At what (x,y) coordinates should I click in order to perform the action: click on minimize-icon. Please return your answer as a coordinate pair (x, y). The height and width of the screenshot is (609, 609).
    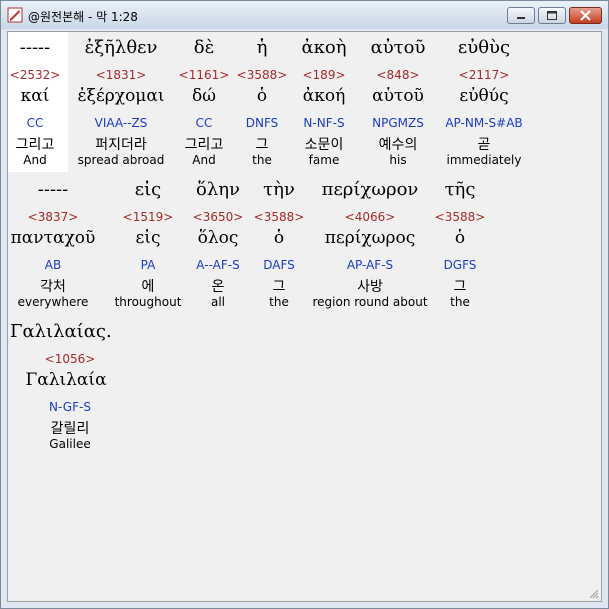
    Looking at the image, I should click on (521, 18).